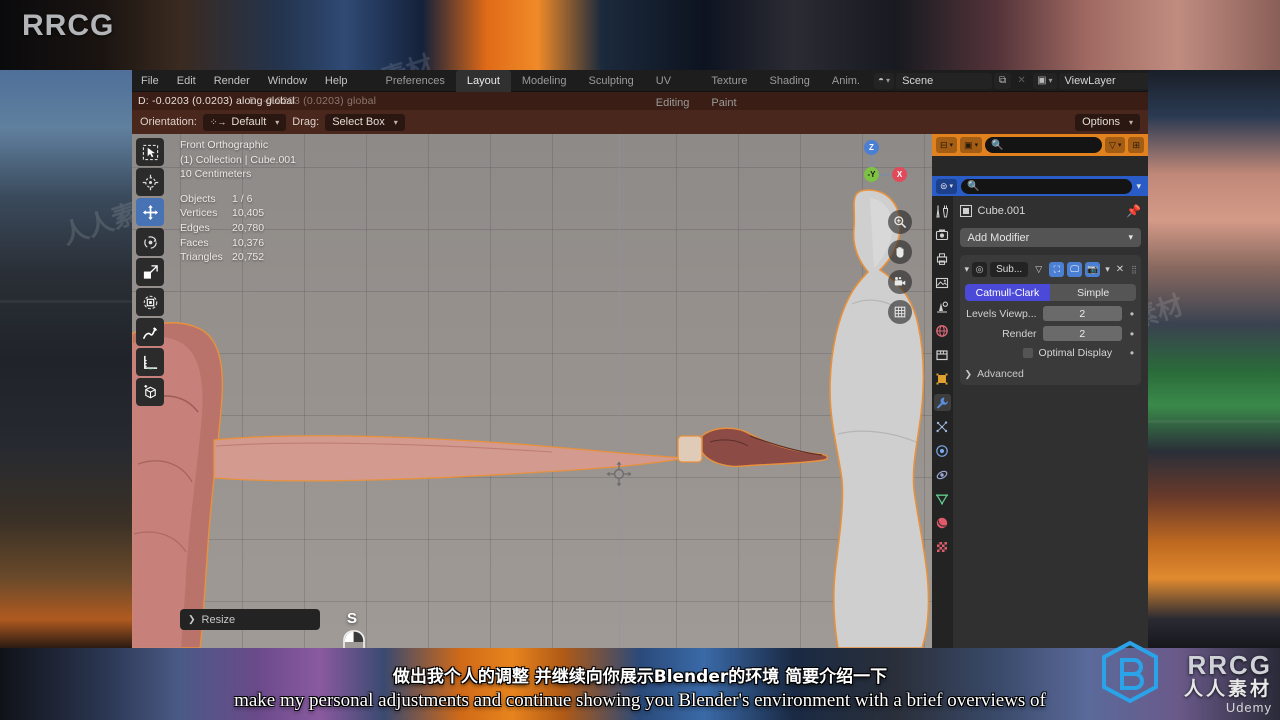  Describe the element at coordinates (150, 182) in the screenshot. I see `cursor-tool` at that location.